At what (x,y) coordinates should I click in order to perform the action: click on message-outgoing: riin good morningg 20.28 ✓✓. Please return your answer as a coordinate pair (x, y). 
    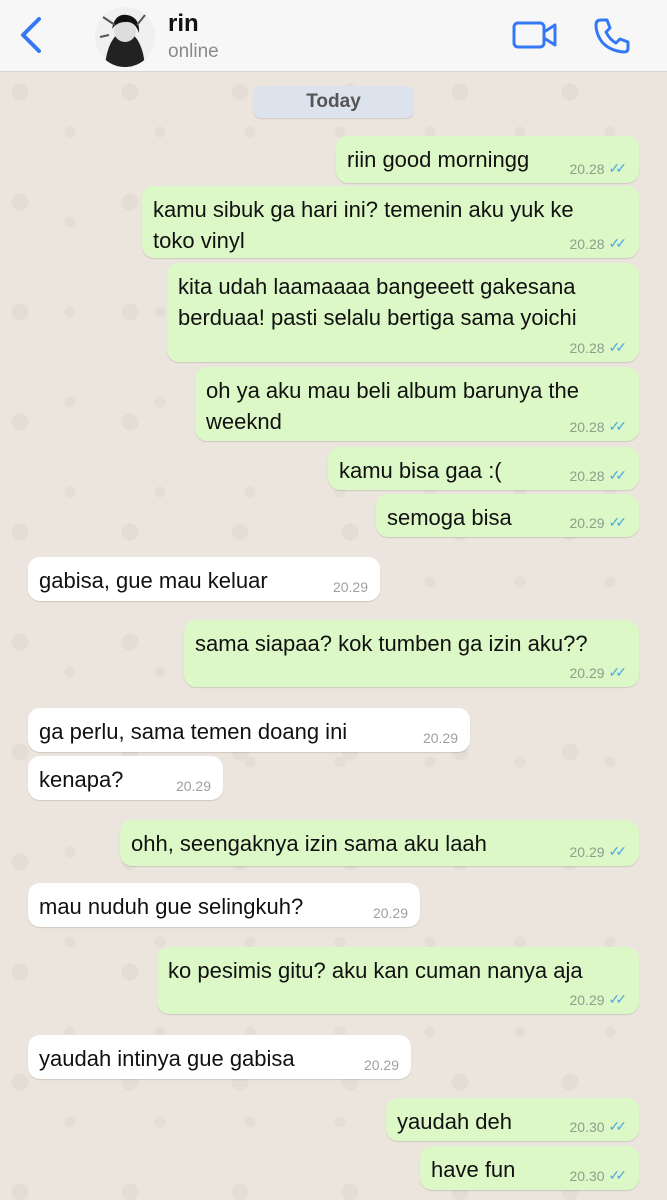
    Looking at the image, I should click on (487, 159).